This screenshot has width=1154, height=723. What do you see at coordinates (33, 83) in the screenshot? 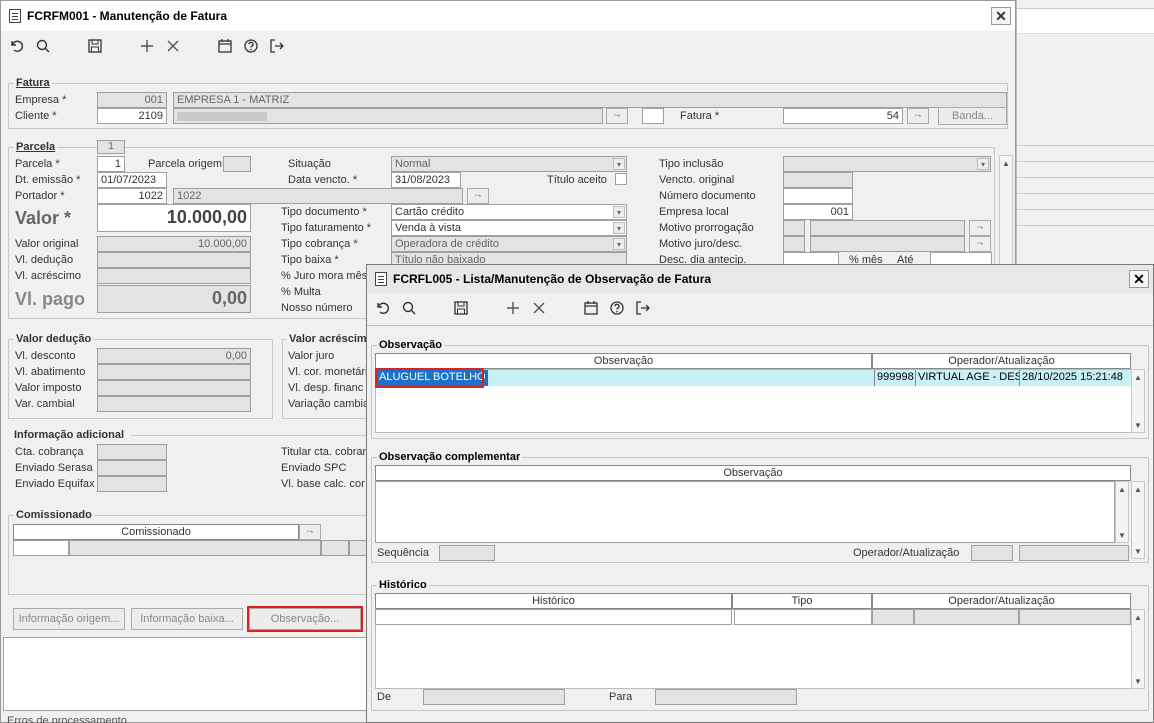
I see `fatura-group-label: Fatura` at bounding box center [33, 83].